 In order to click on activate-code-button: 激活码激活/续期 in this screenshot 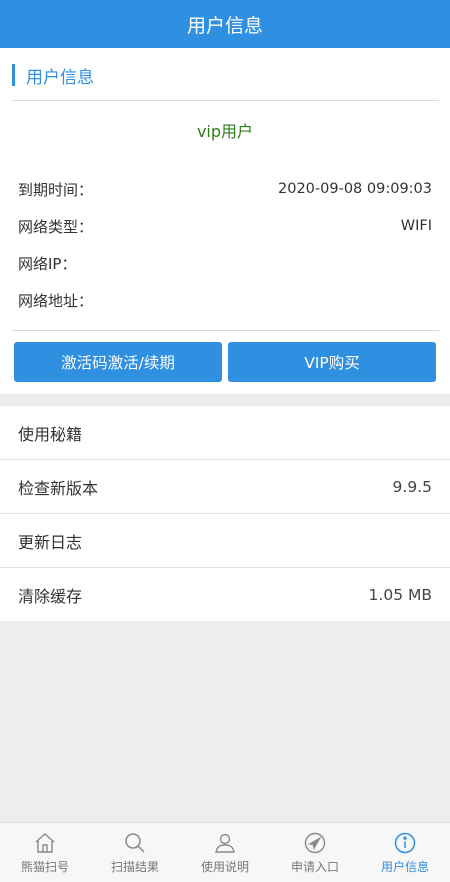, I will do `click(118, 362)`.